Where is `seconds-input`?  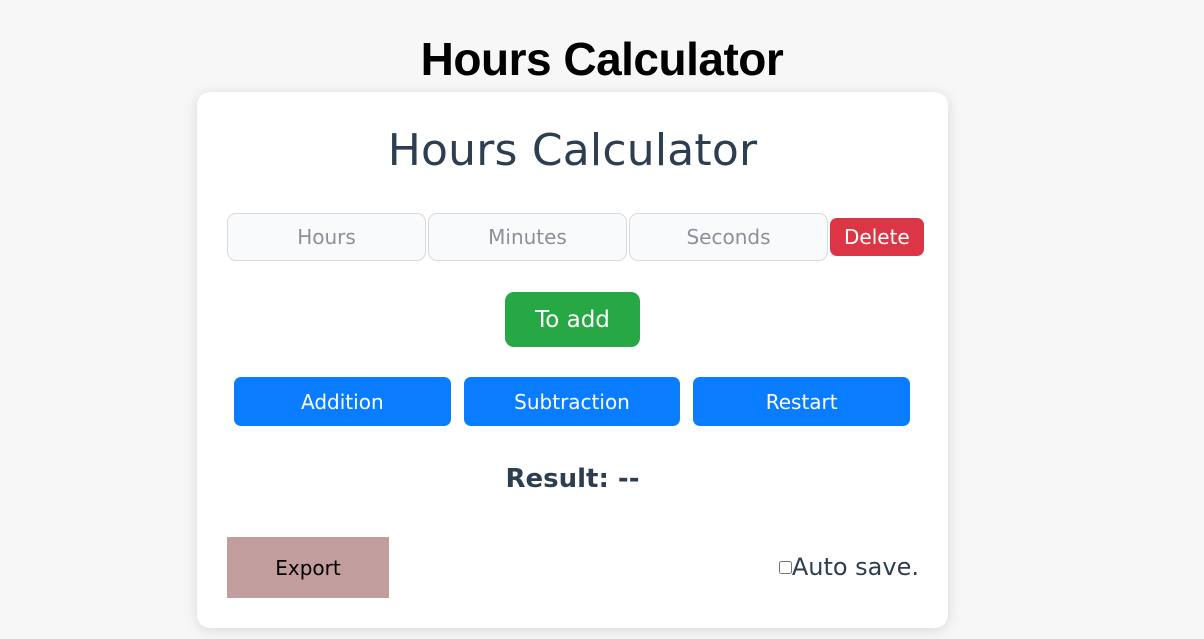 seconds-input is located at coordinates (728, 237).